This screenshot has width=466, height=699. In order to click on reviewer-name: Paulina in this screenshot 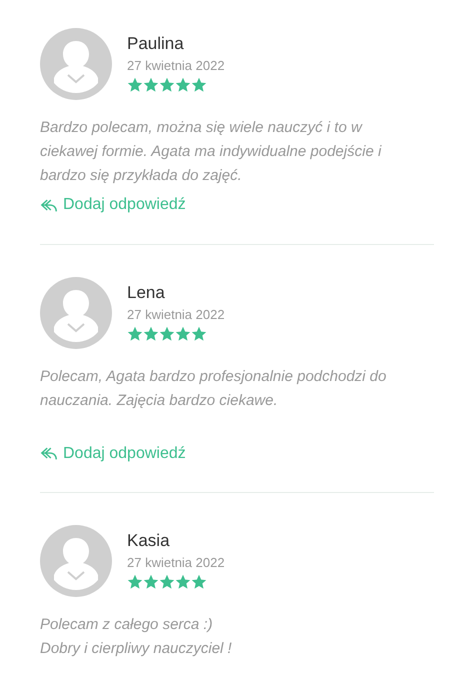, I will do `click(156, 44)`.